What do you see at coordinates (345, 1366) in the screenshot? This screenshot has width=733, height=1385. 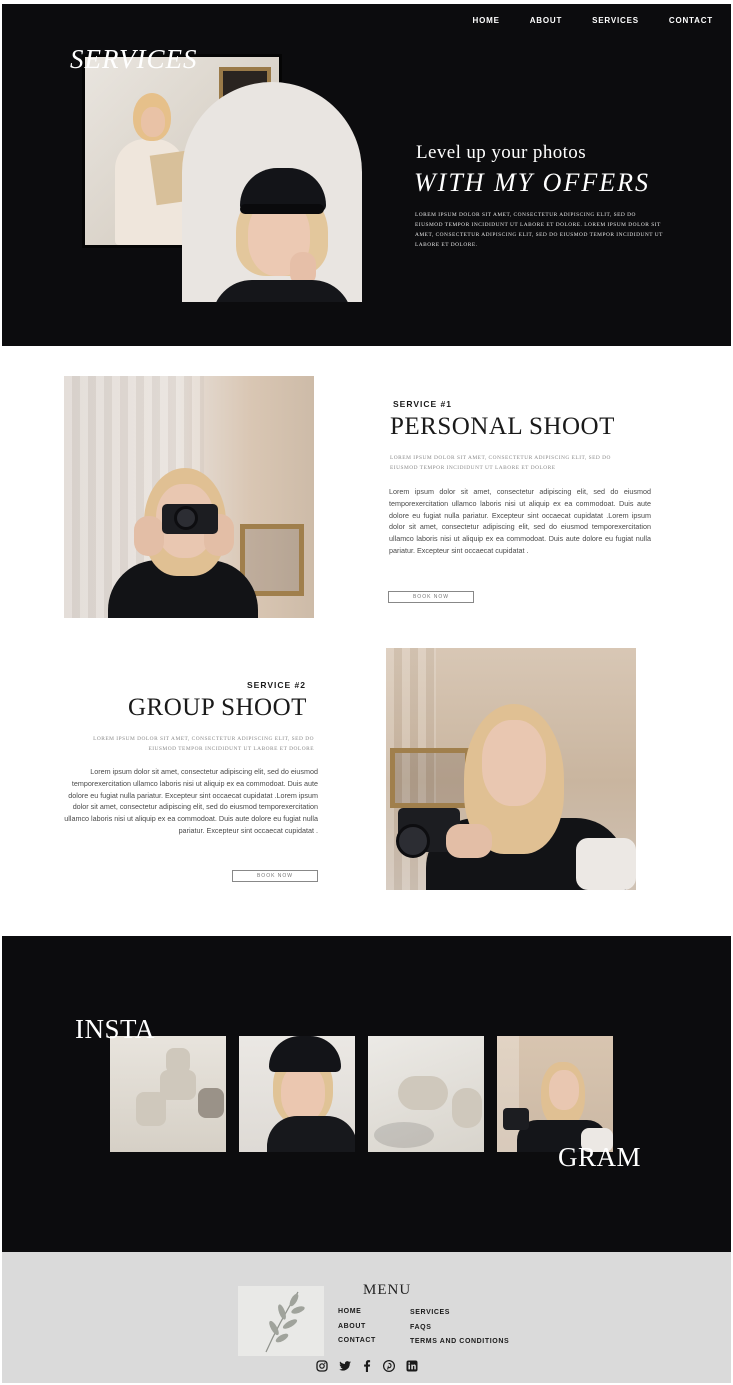 I see `twitter-icon` at bounding box center [345, 1366].